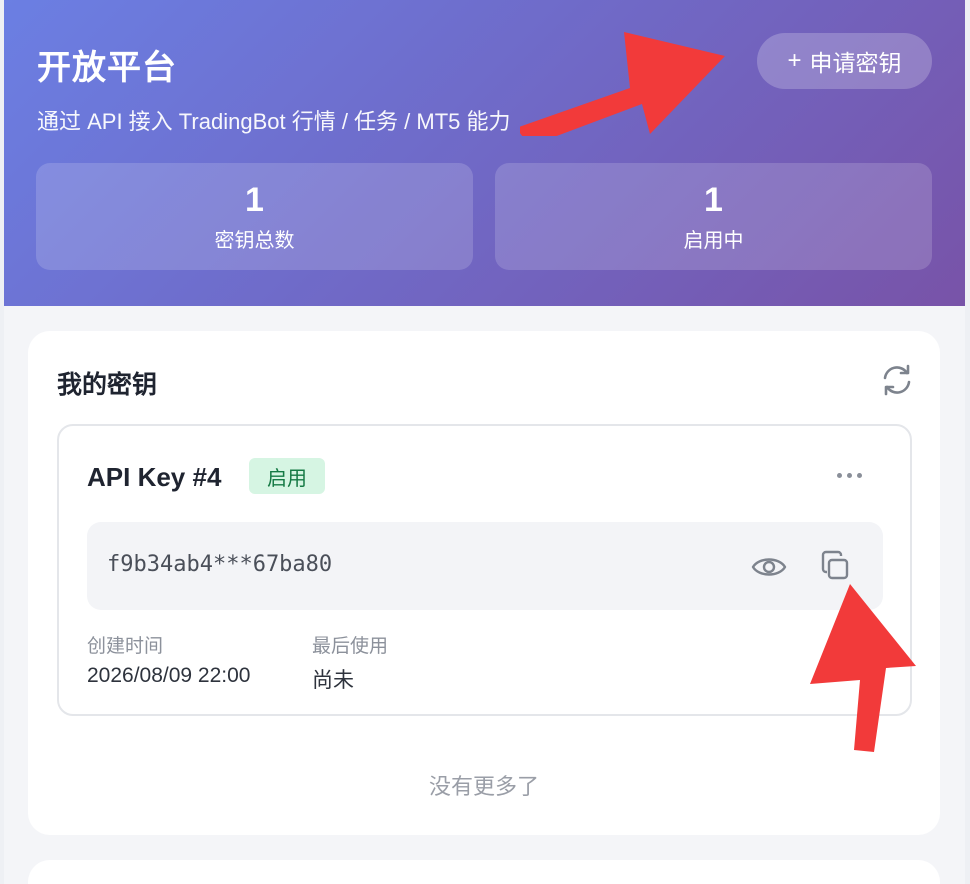 The image size is (970, 884). Describe the element at coordinates (333, 680) in the screenshot. I see `last-used-value: 尚未` at that location.